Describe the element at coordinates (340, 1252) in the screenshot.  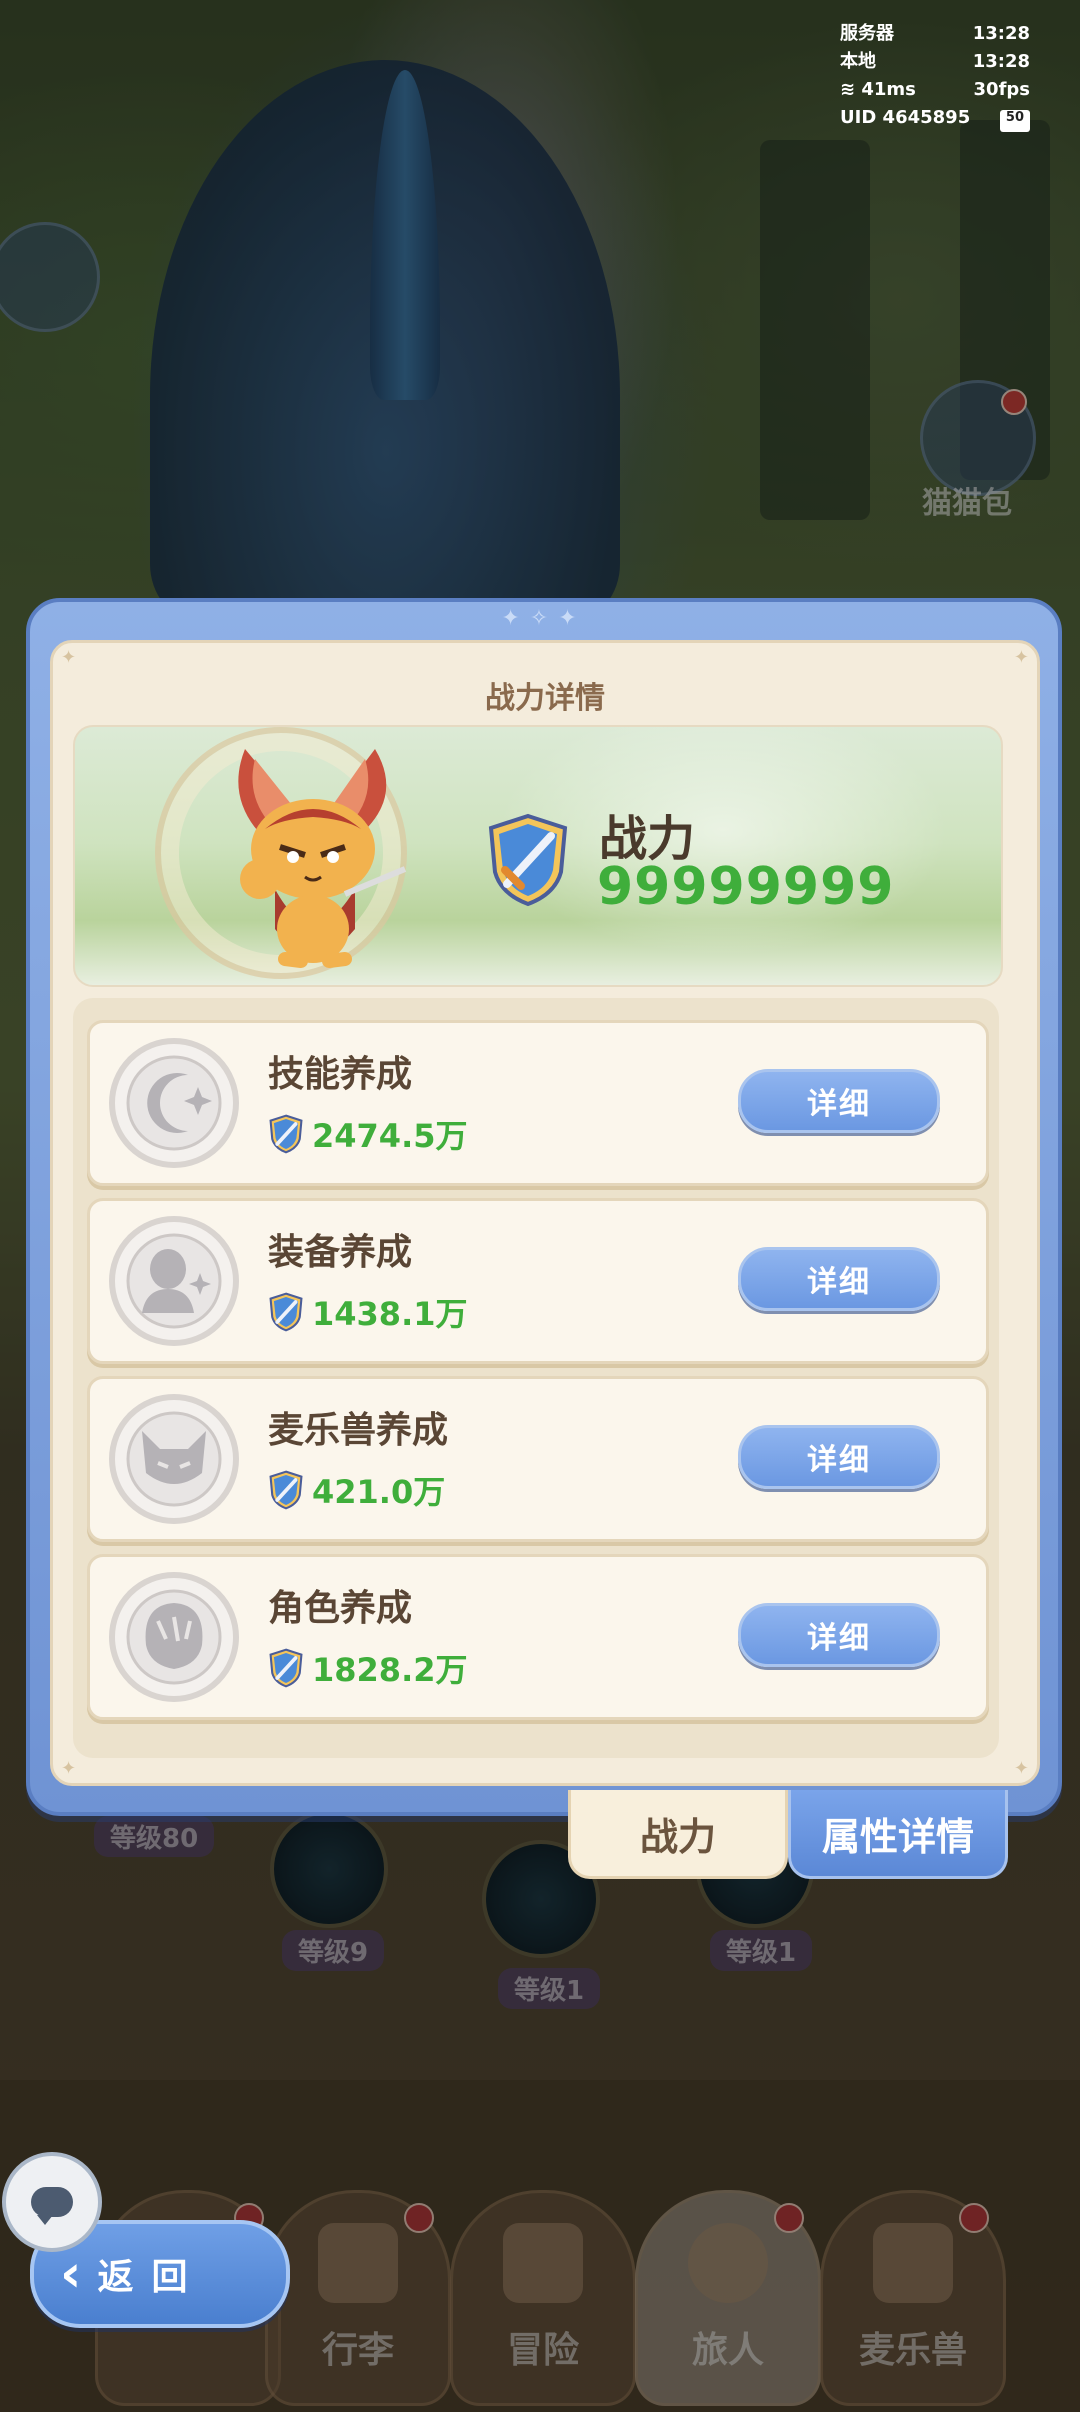
I see `item-name: 装备养成` at that location.